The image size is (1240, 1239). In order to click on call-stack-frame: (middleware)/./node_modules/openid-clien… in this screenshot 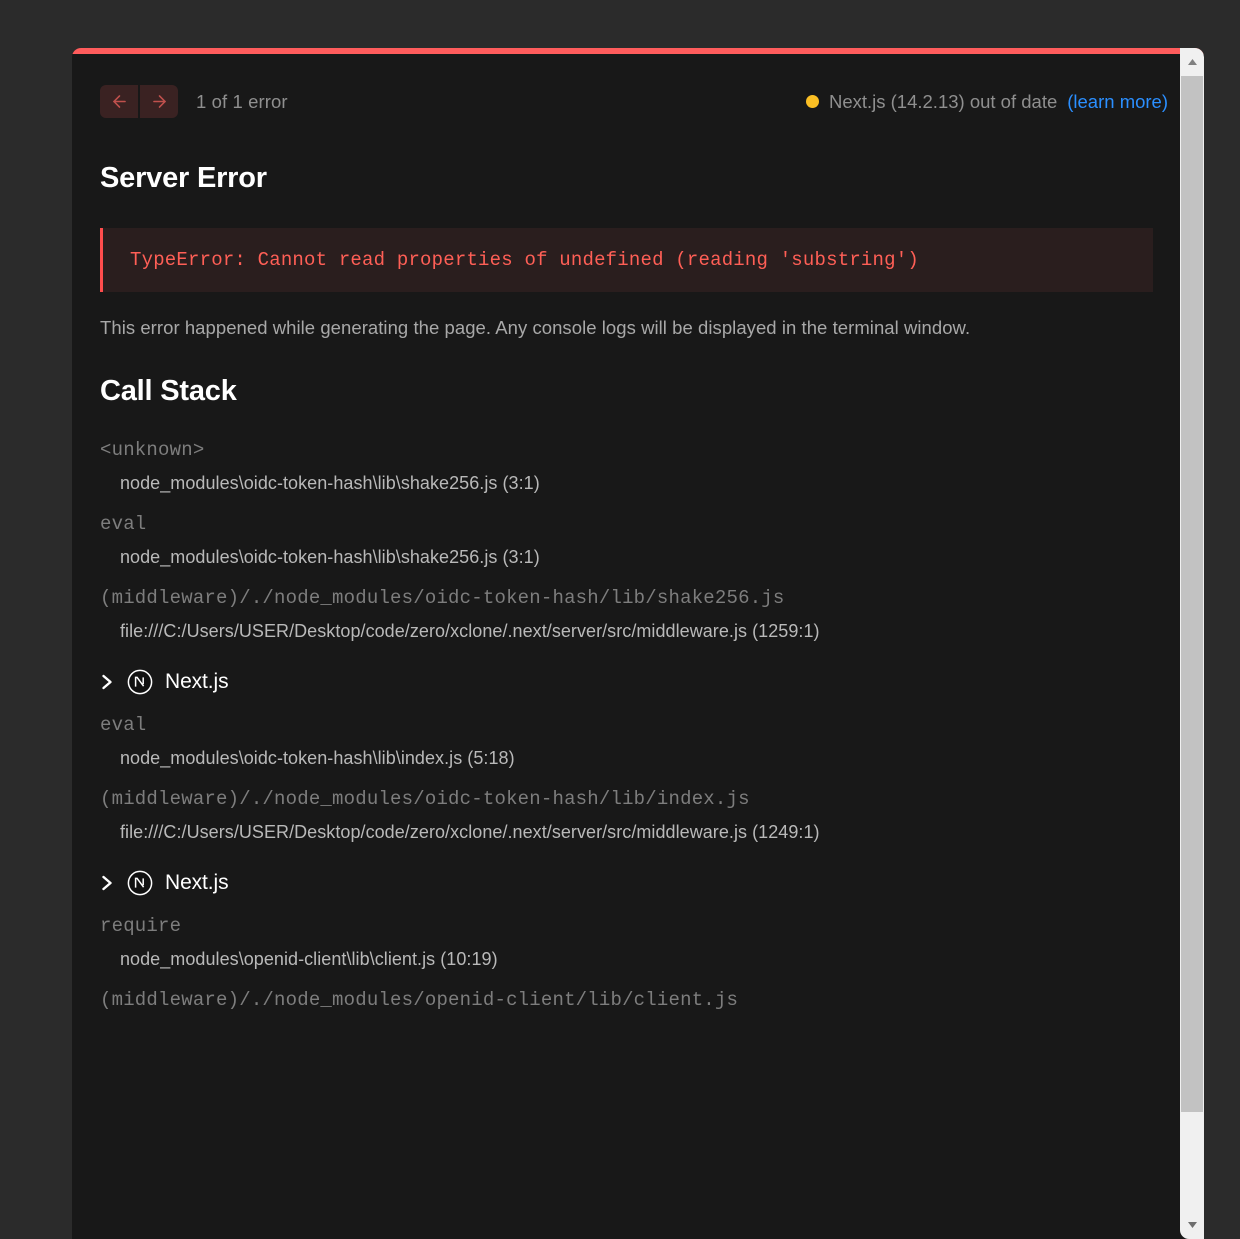, I will do `click(638, 990)`.